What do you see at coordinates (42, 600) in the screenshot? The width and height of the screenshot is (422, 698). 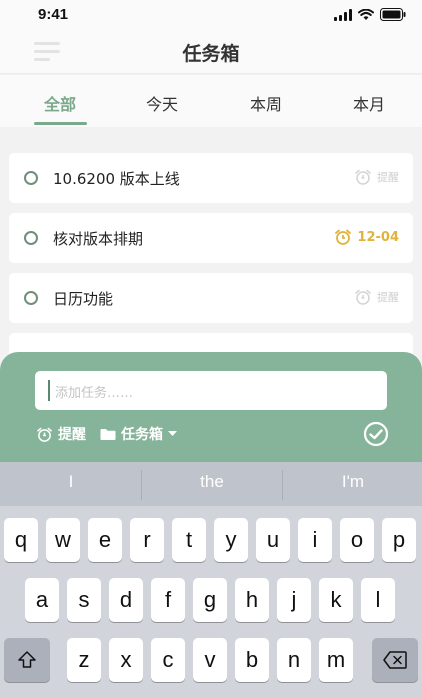 I see `key-a: a` at bounding box center [42, 600].